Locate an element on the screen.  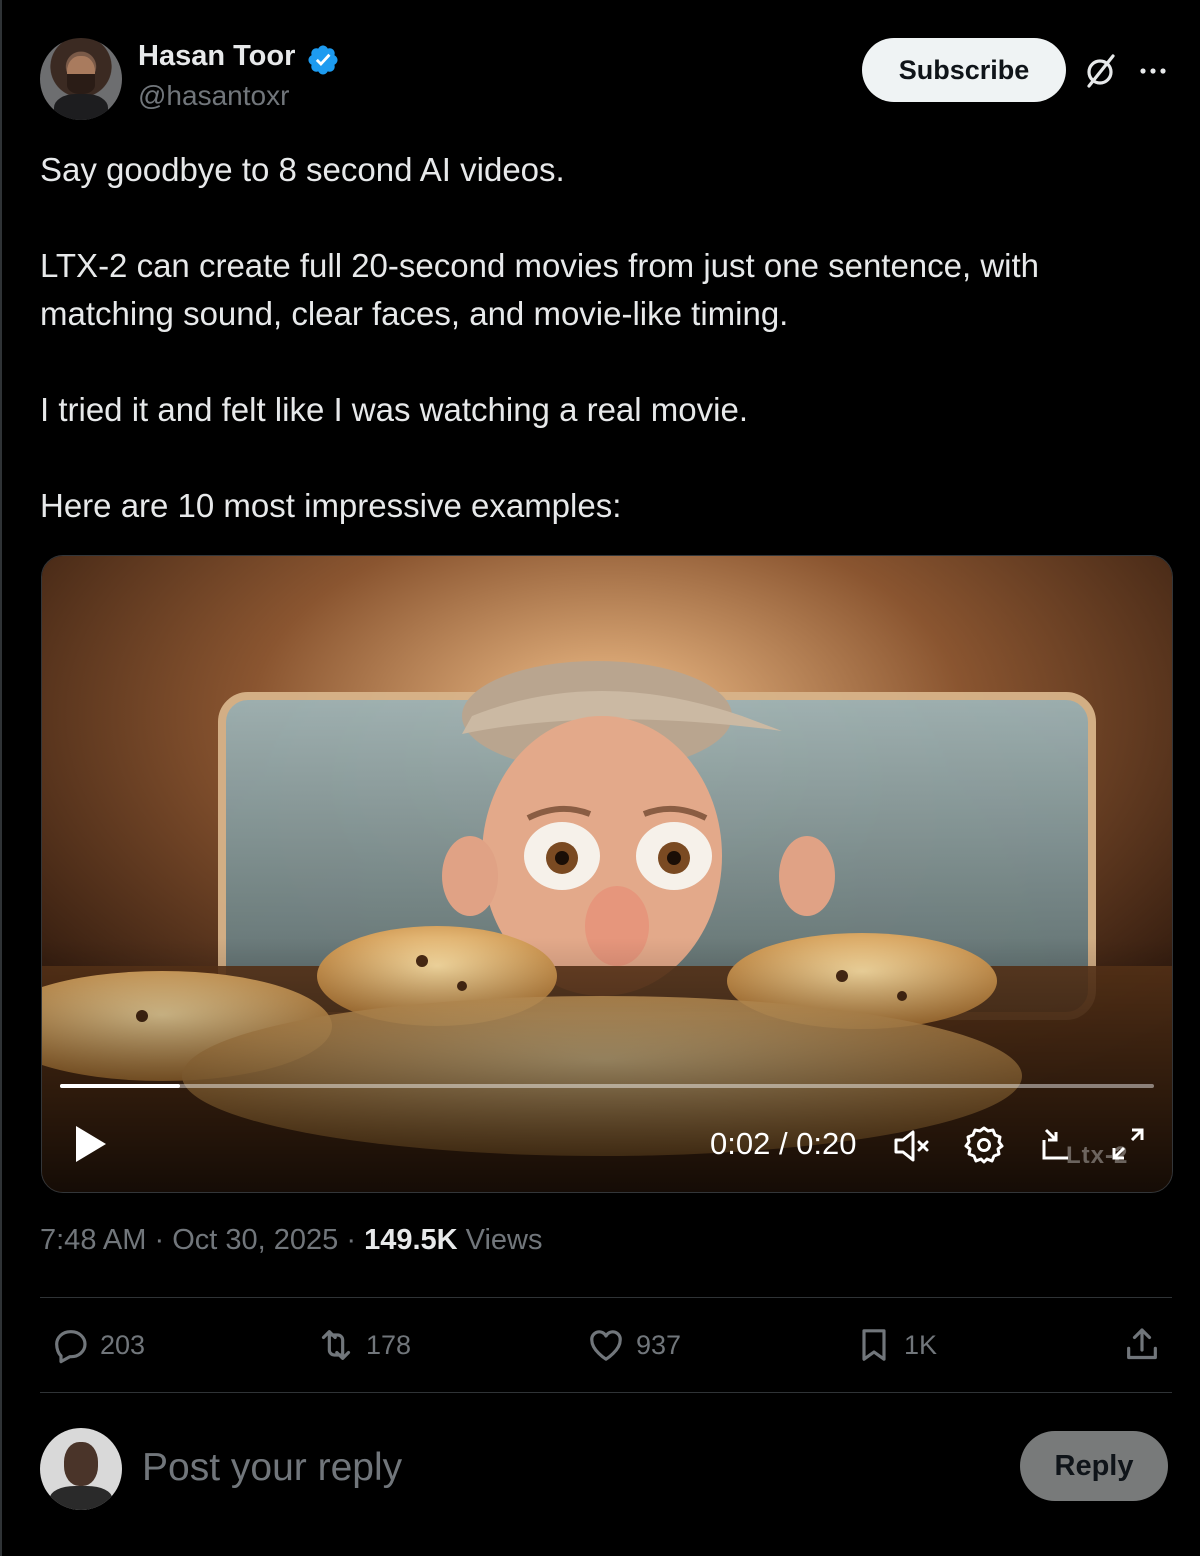
reply-action: 203 is located at coordinates (97, 1345).